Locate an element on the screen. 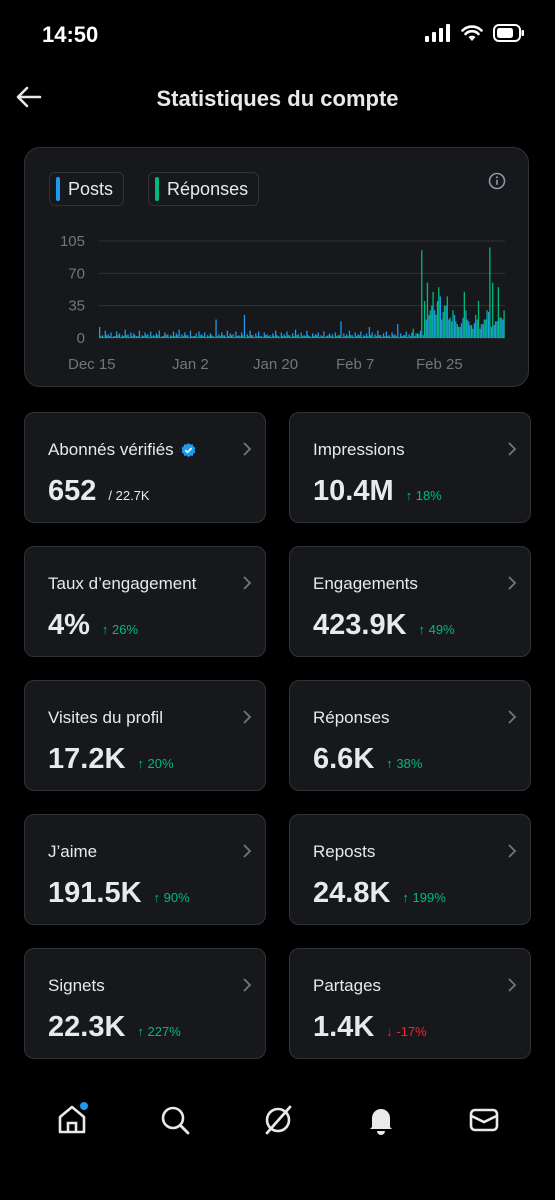 The height and width of the screenshot is (1200, 555). x-tick-label: Dec 15 is located at coordinates (92, 364).